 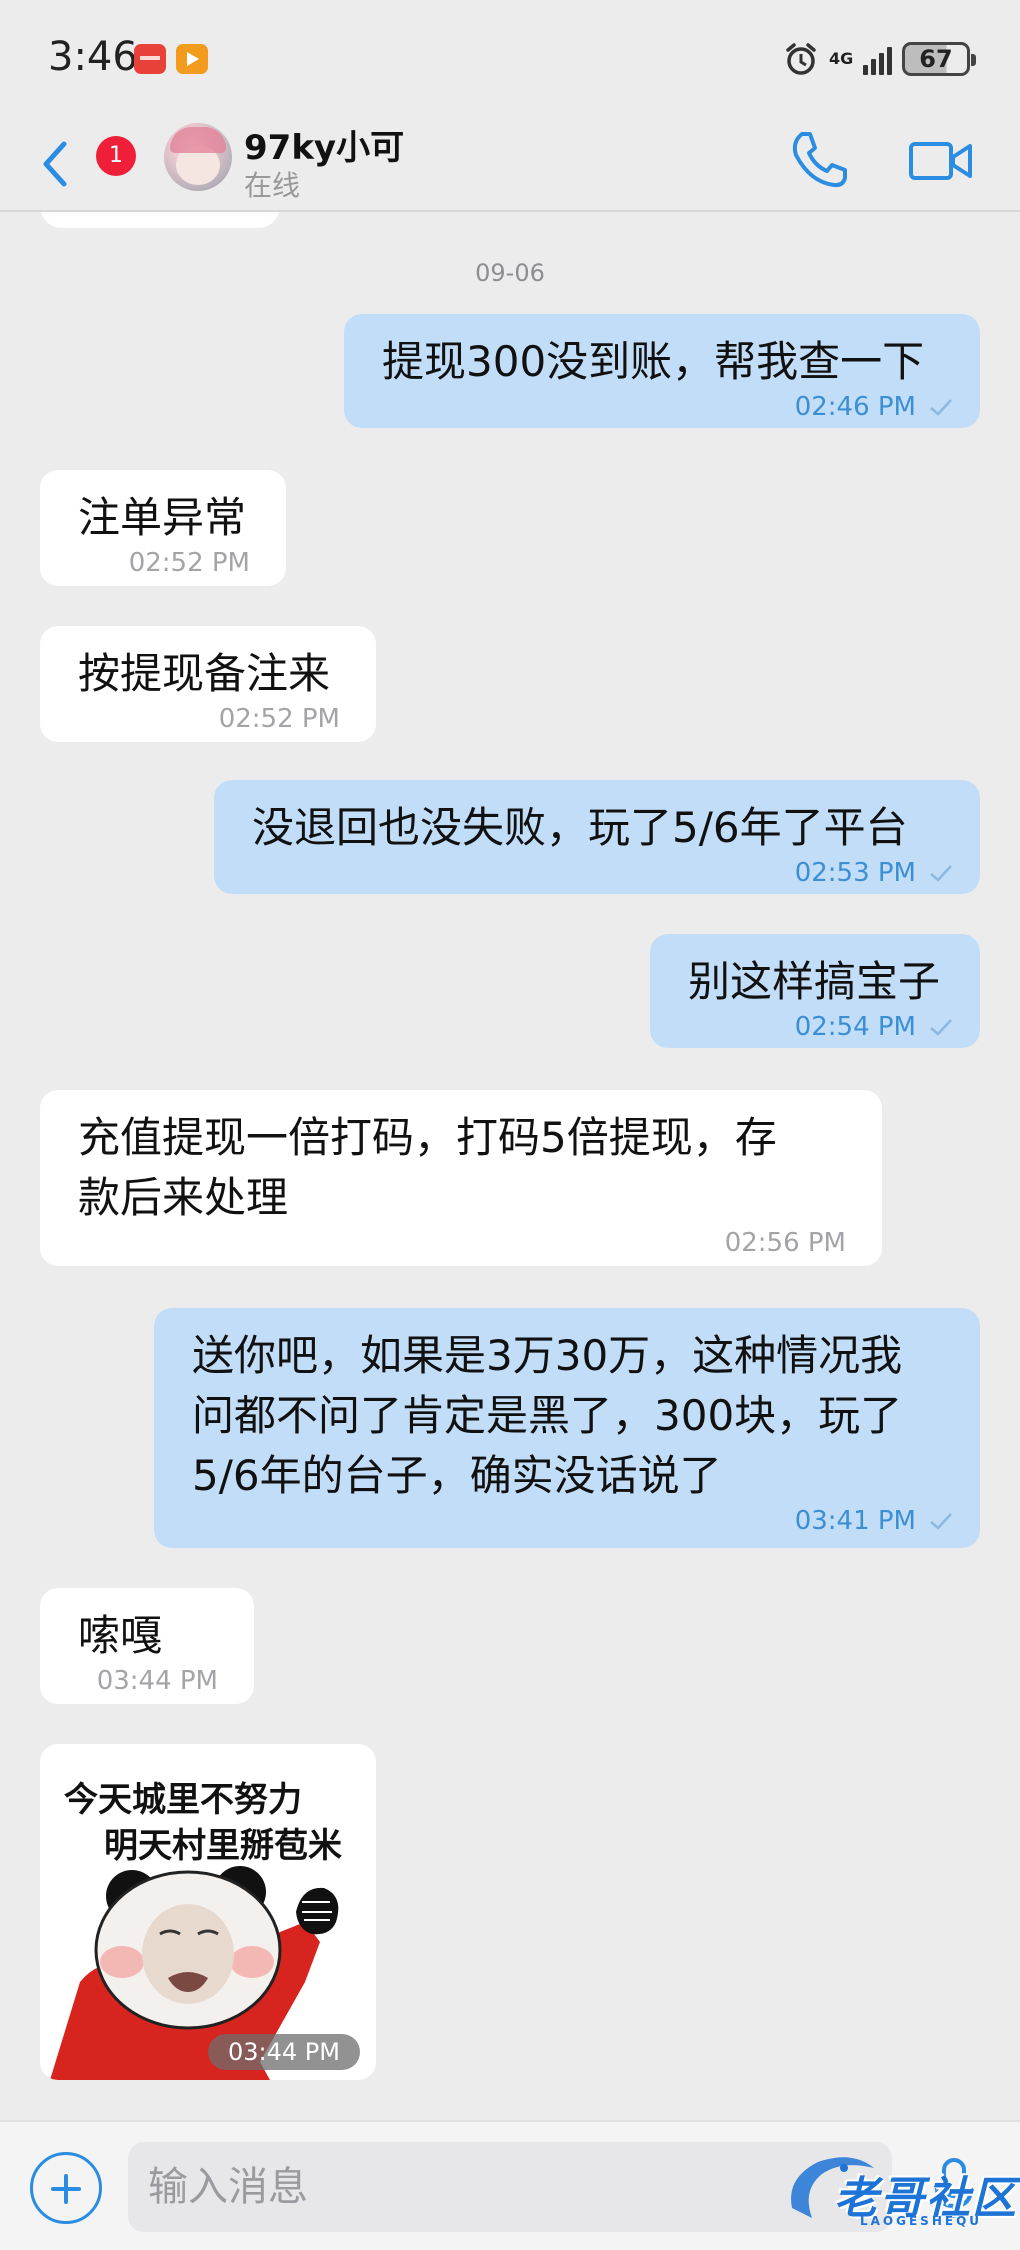 I want to click on network-type: 4G, so click(x=841, y=58).